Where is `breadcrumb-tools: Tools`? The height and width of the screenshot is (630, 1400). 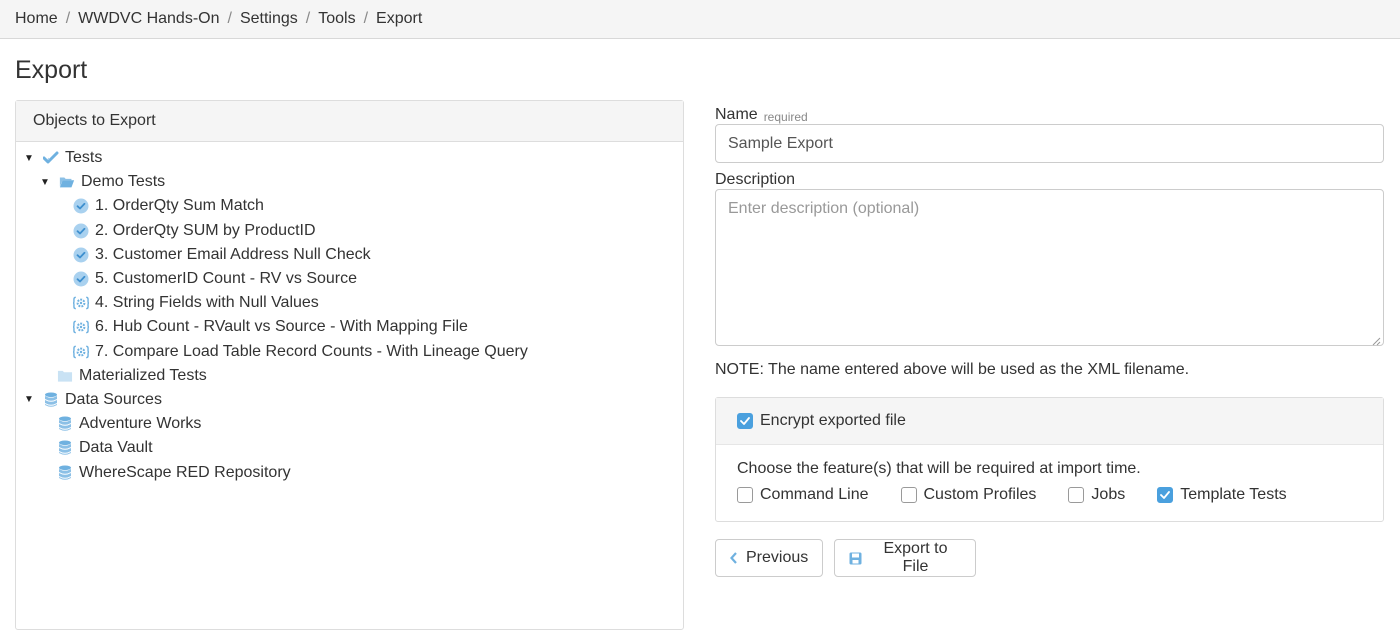
breadcrumb-tools: Tools is located at coordinates (336, 19).